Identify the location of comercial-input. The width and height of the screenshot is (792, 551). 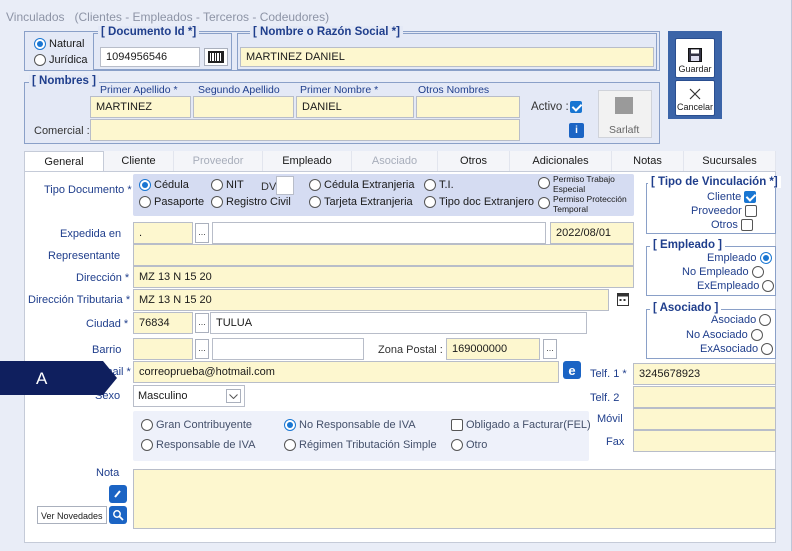
(305, 130).